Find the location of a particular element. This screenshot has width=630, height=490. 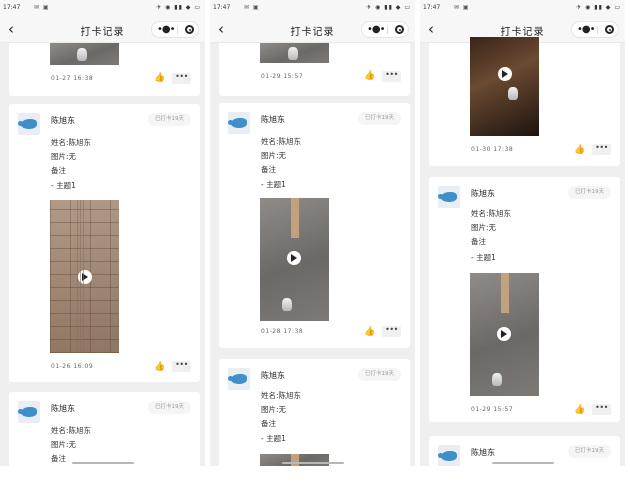

record-date: 01-29 15:57 is located at coordinates (282, 76).